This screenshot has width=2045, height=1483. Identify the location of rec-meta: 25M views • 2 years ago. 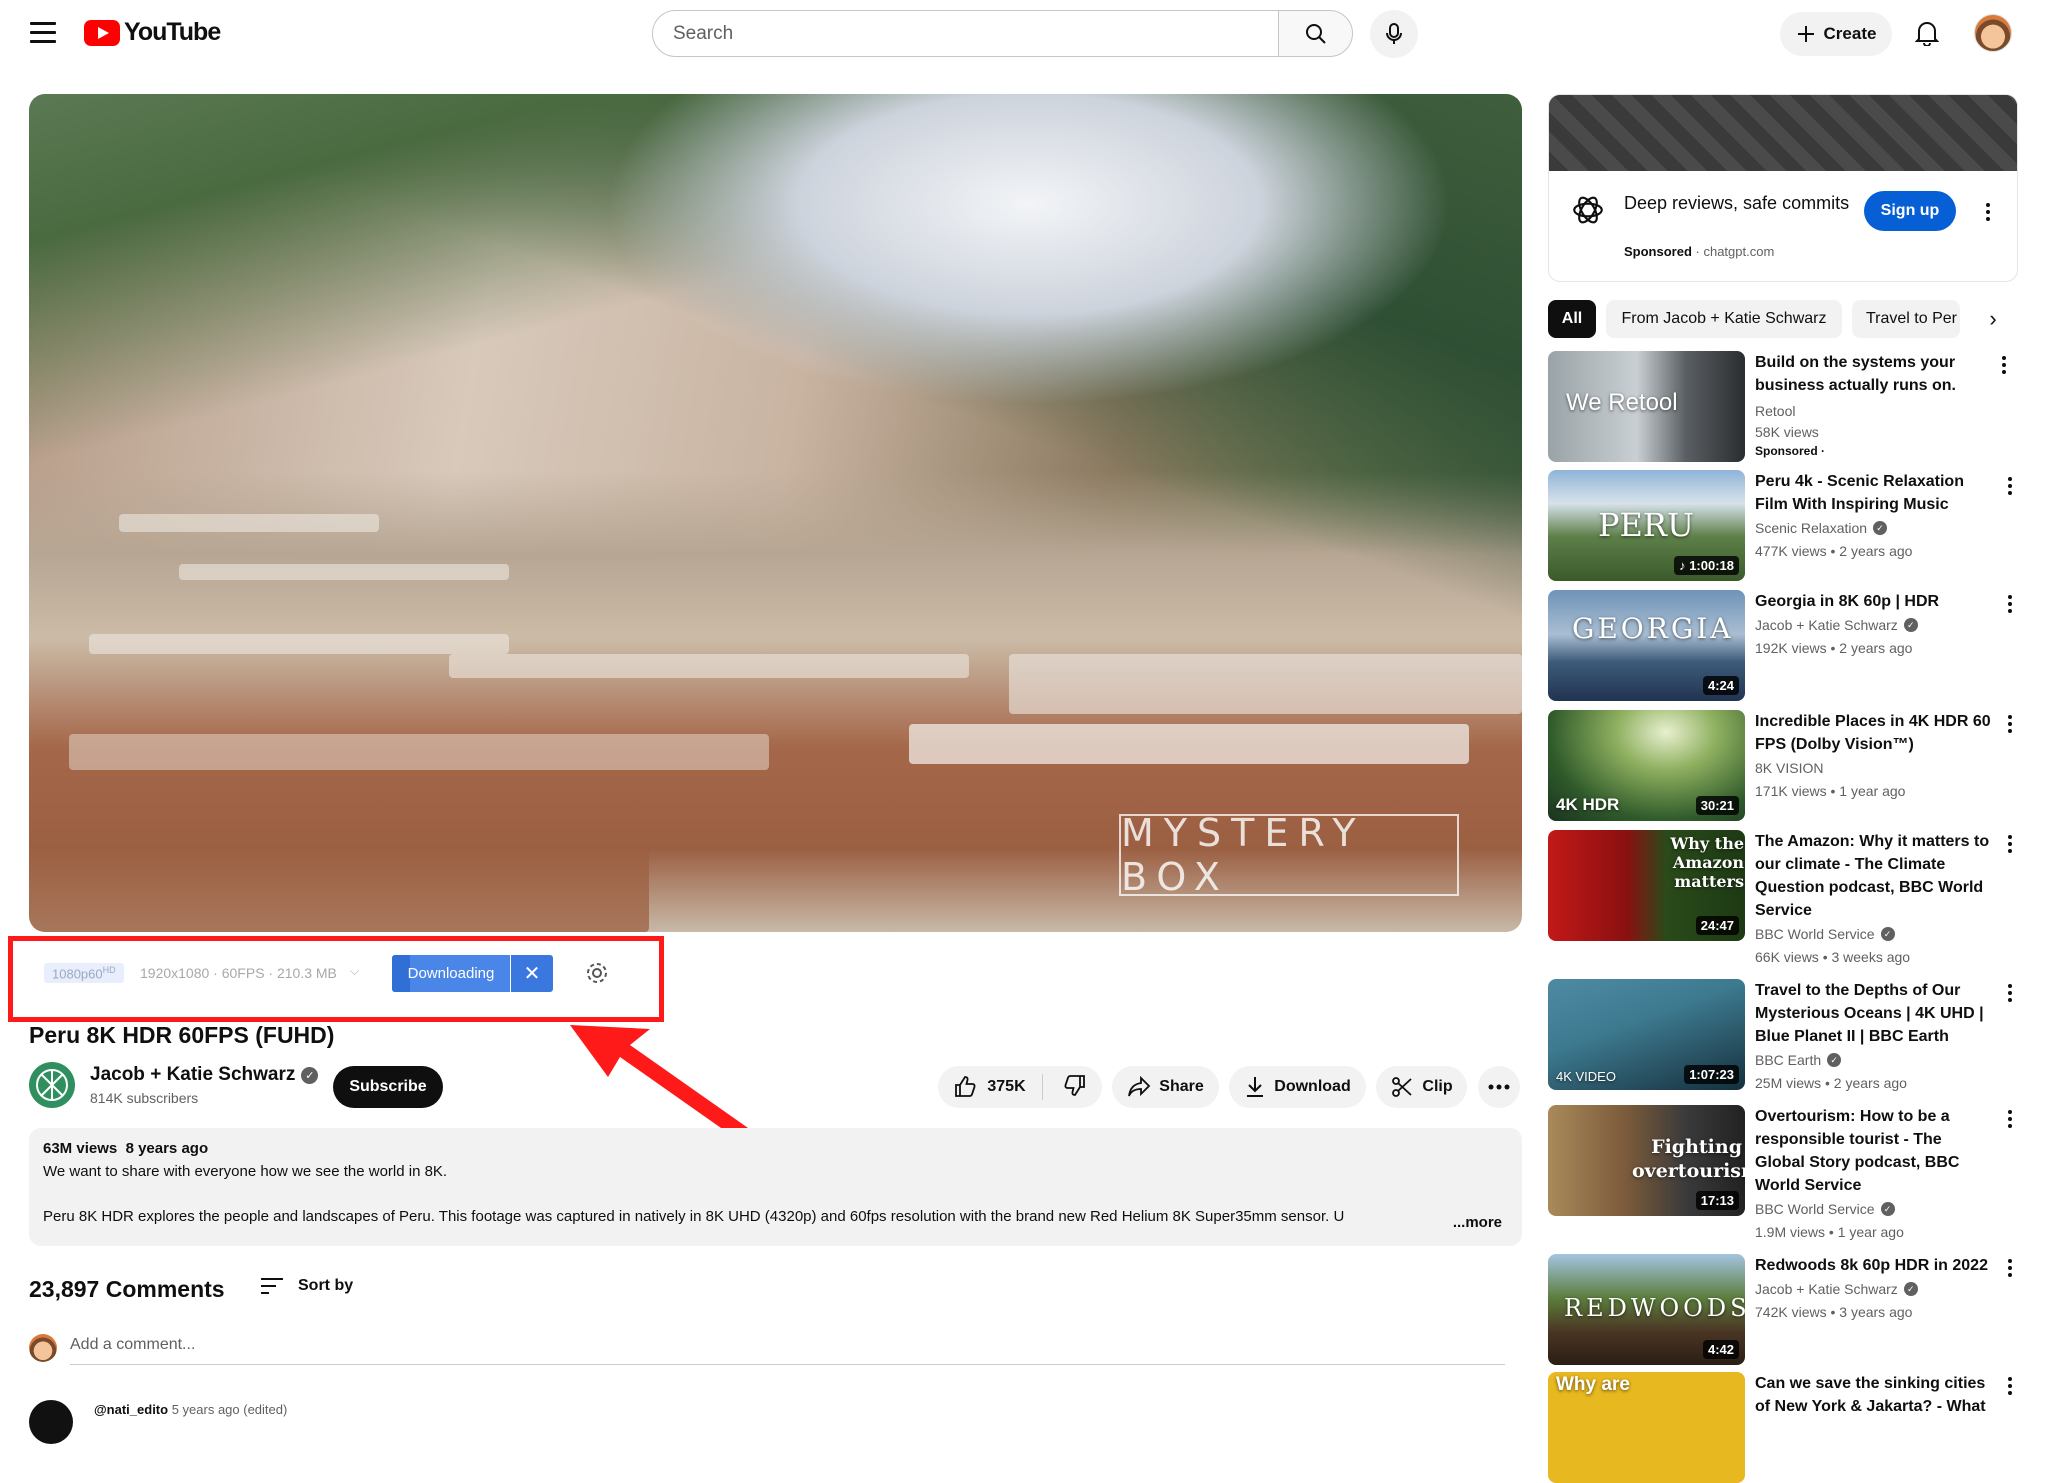
(1831, 1083).